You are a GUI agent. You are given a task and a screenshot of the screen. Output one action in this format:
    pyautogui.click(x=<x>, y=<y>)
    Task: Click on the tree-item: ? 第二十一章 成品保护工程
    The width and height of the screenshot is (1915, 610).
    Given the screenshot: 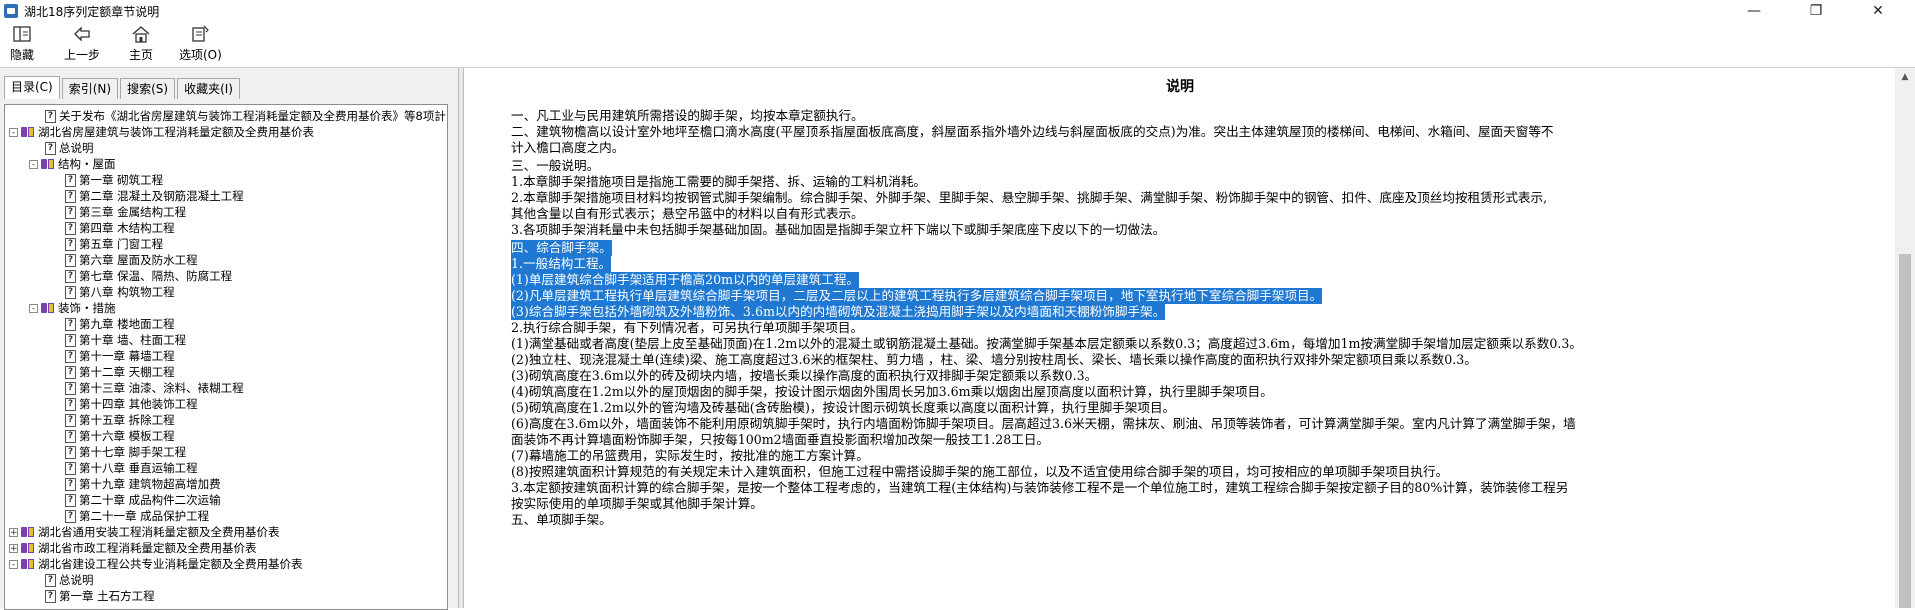 What is the action you would take?
    pyautogui.click(x=137, y=516)
    